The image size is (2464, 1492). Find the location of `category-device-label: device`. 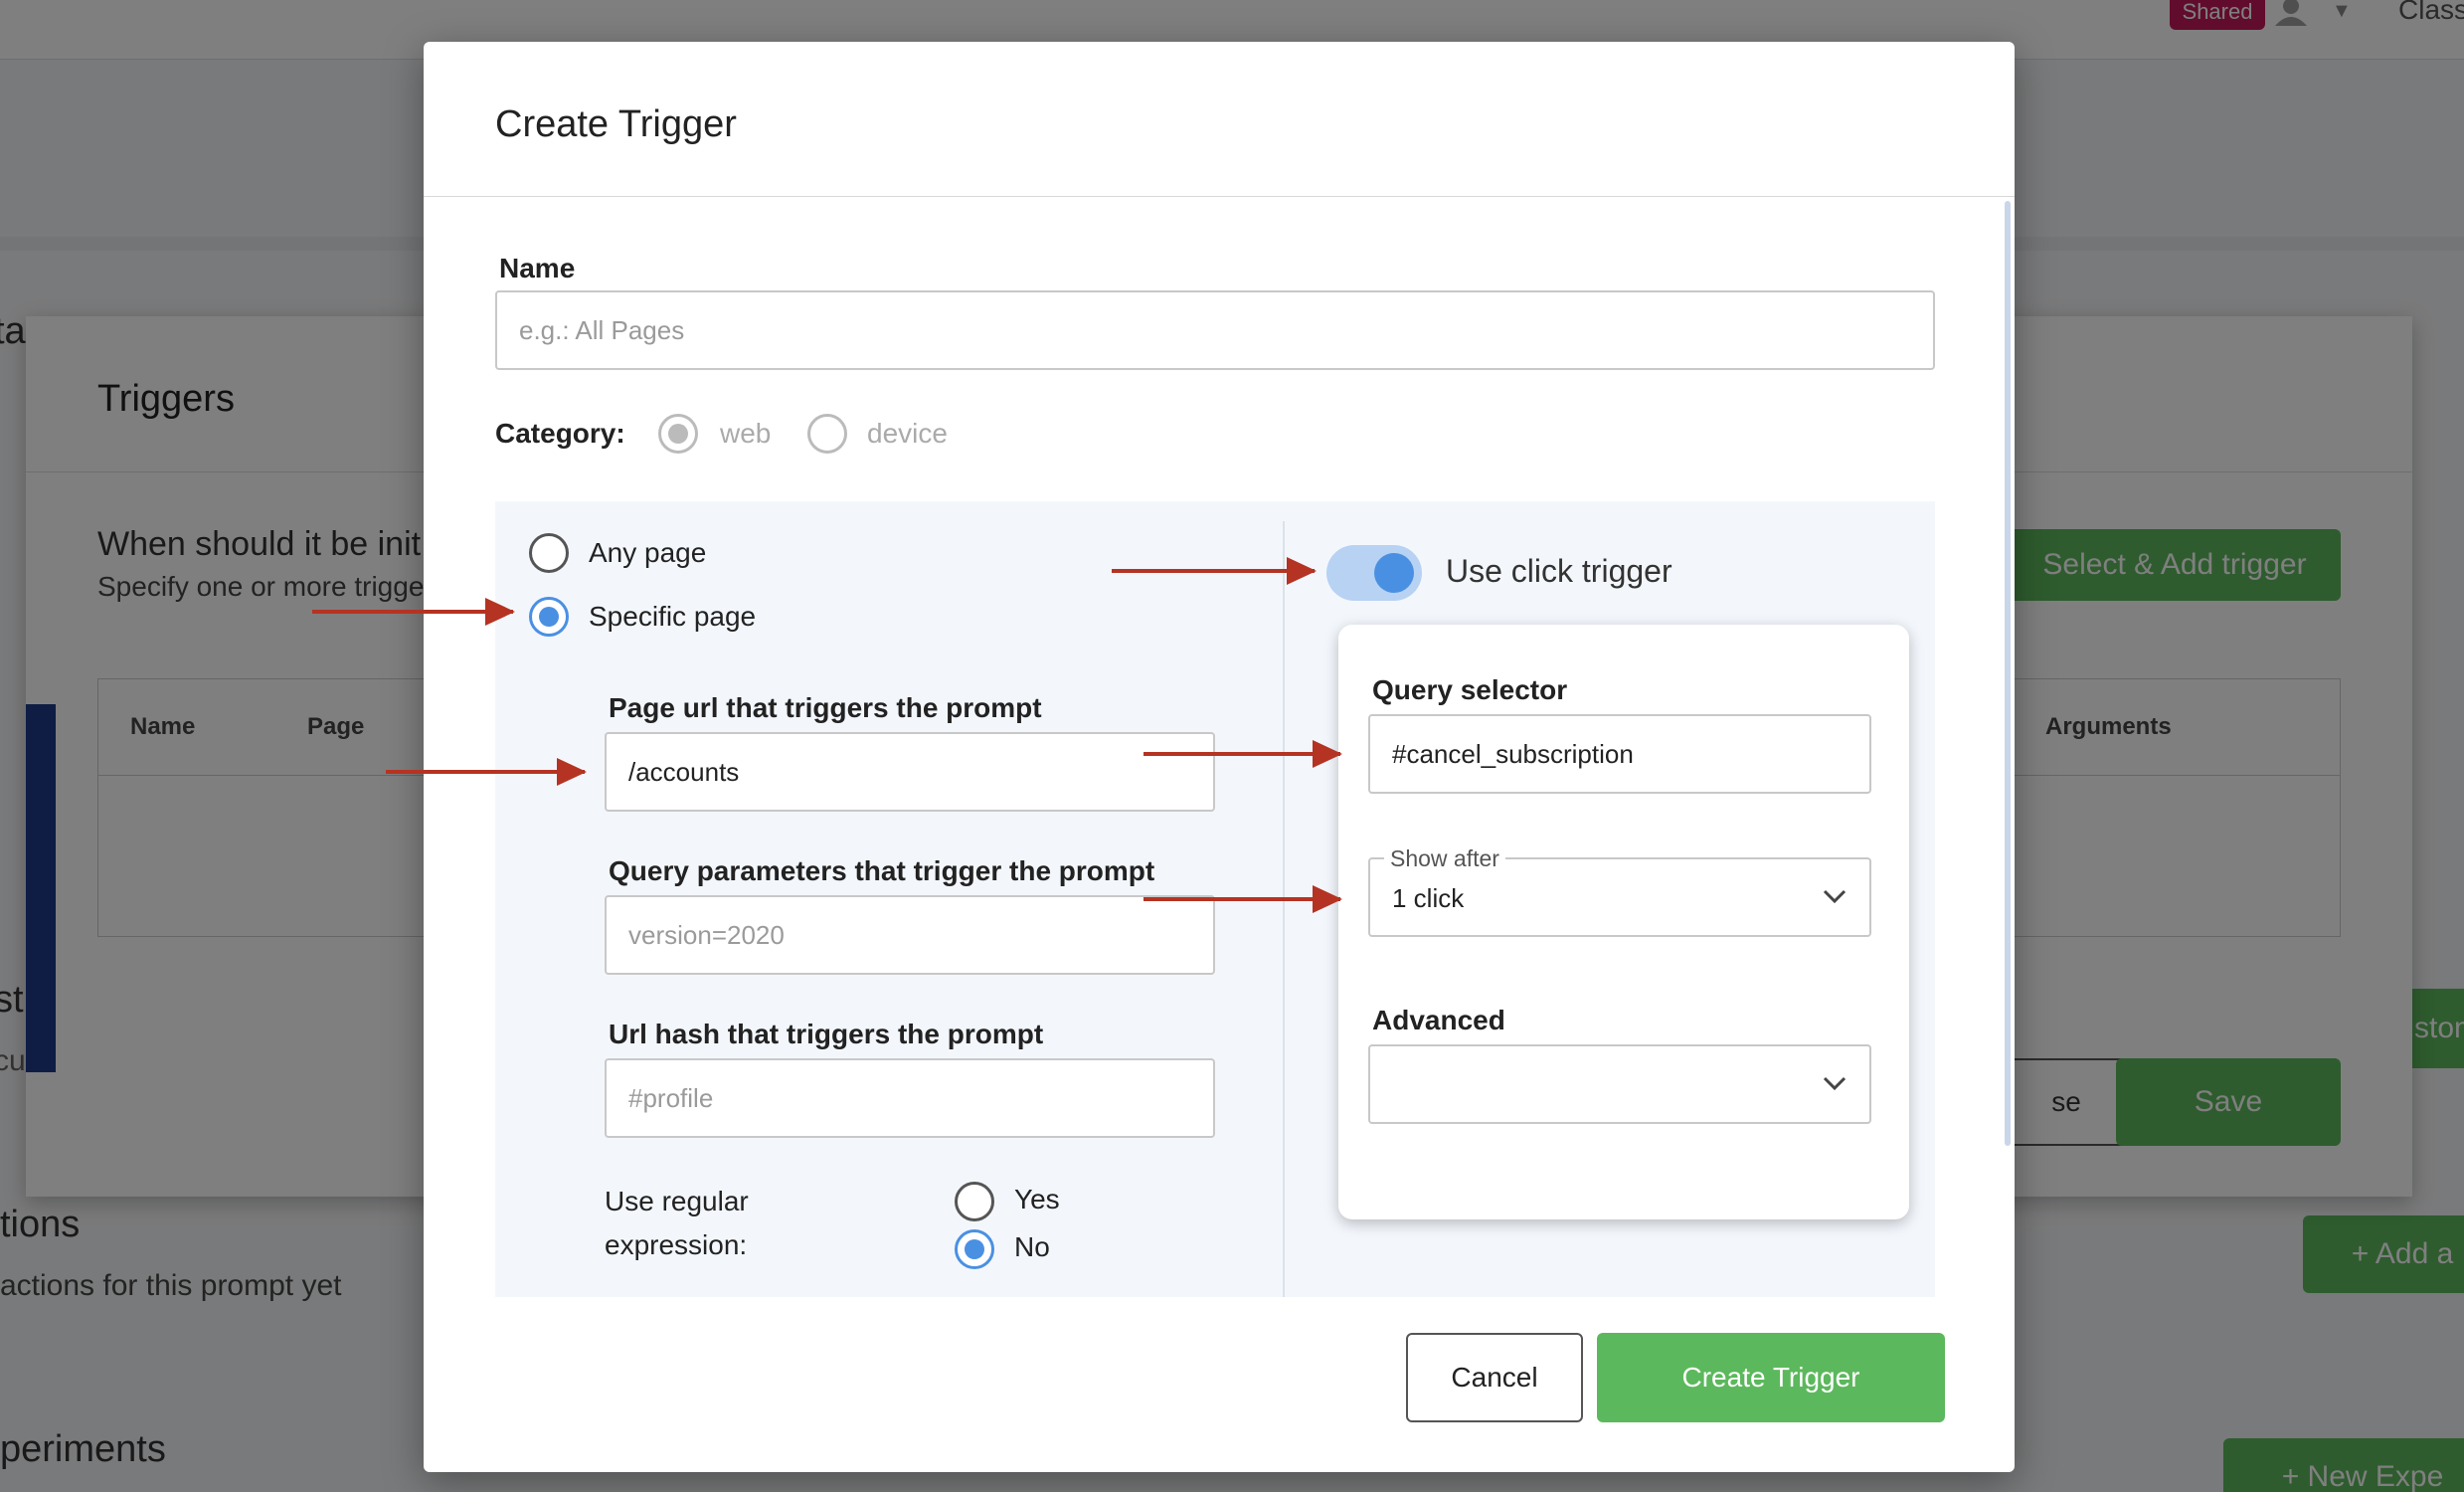

category-device-label: device is located at coordinates (907, 433).